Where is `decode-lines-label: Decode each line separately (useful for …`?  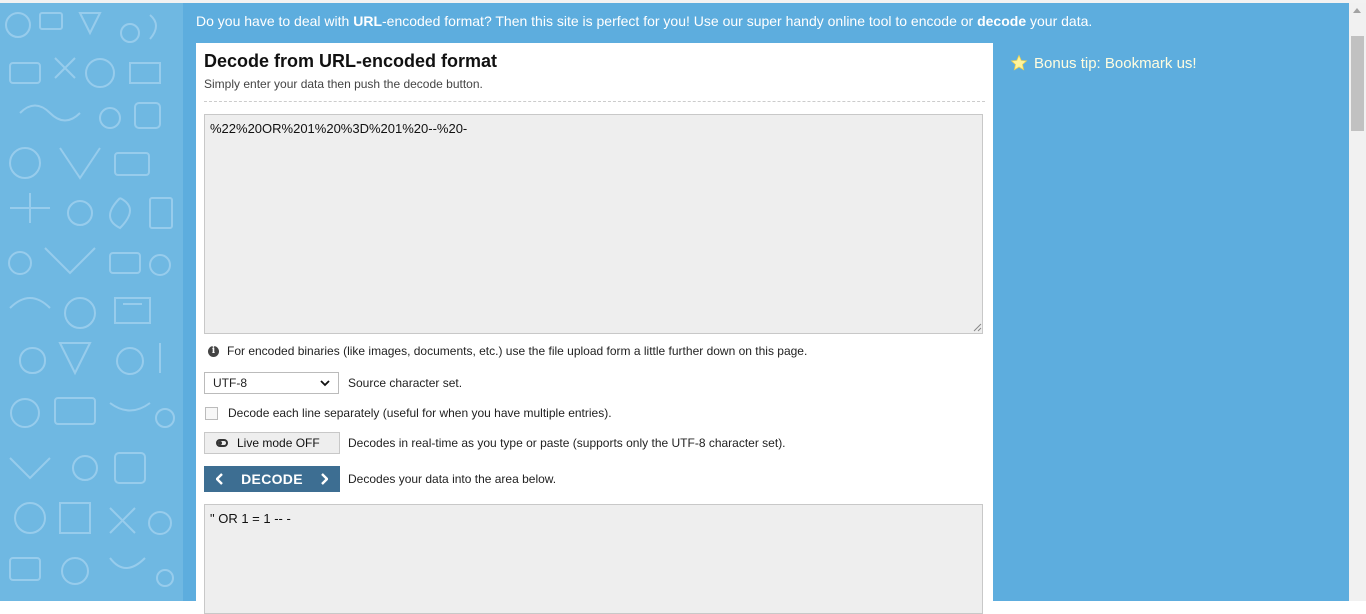
decode-lines-label: Decode each line separately (useful for … is located at coordinates (420, 413).